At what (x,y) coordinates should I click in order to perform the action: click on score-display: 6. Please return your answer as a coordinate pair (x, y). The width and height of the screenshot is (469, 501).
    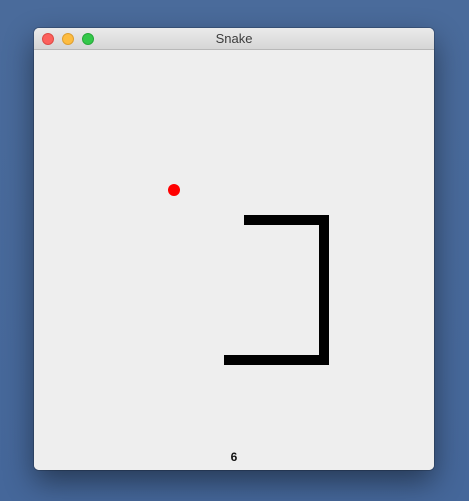
    Looking at the image, I should click on (234, 457).